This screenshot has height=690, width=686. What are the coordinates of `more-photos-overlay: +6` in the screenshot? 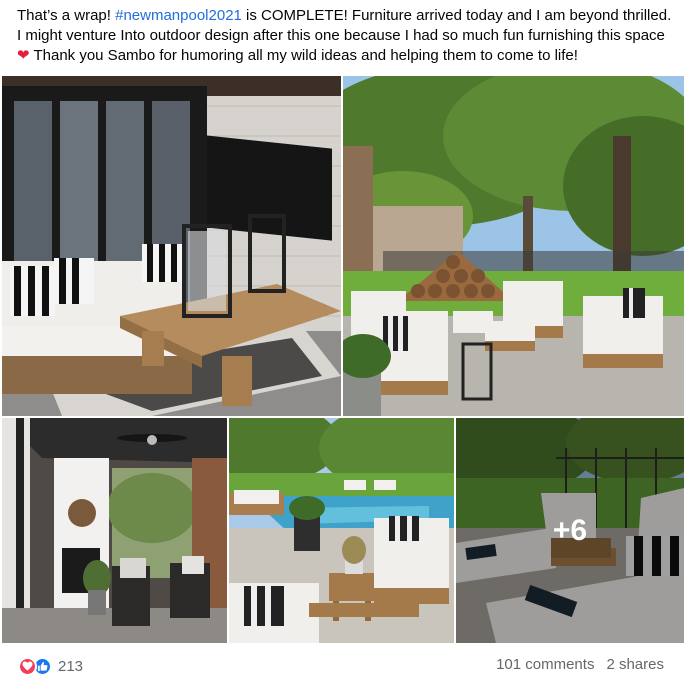 It's located at (570, 530).